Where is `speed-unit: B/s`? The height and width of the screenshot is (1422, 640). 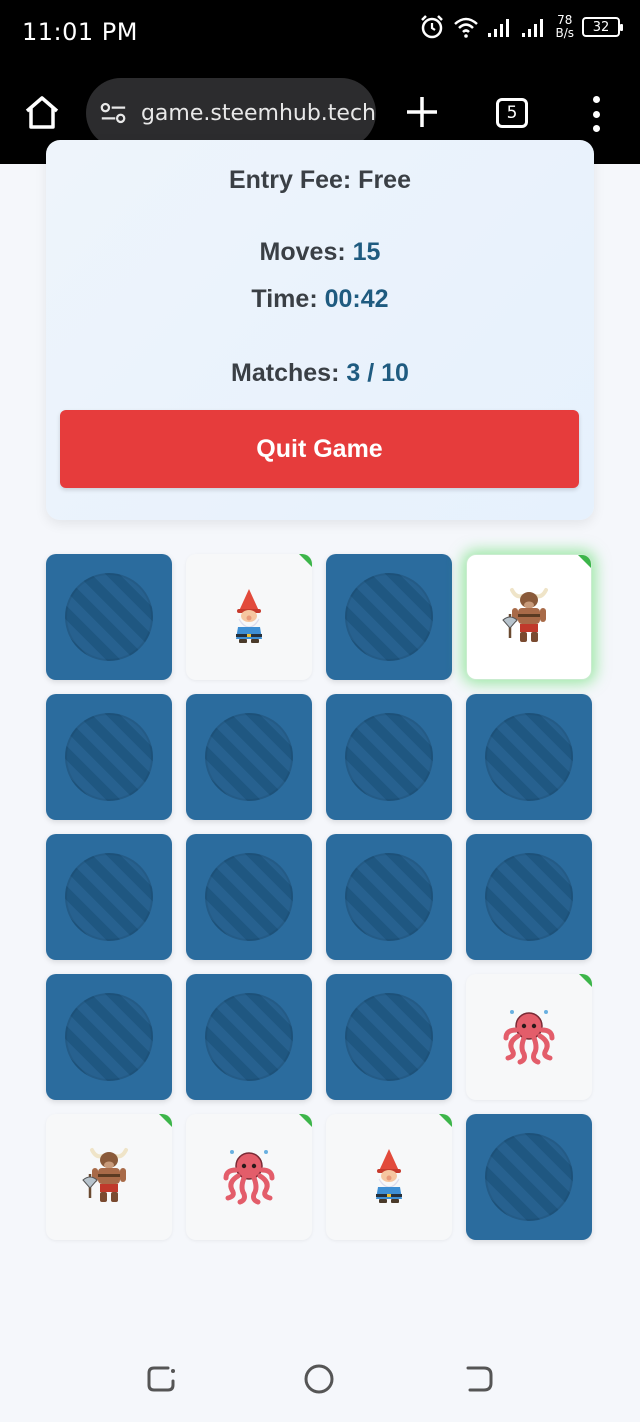 speed-unit: B/s is located at coordinates (564, 33).